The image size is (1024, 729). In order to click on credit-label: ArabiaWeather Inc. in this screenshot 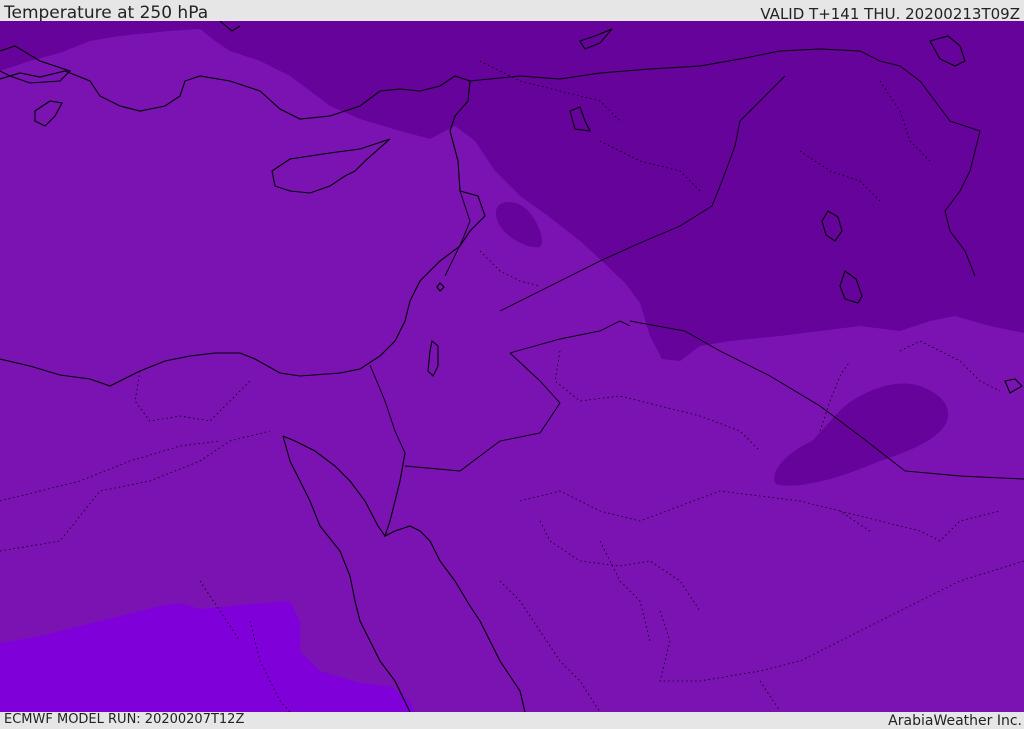, I will do `click(955, 721)`.